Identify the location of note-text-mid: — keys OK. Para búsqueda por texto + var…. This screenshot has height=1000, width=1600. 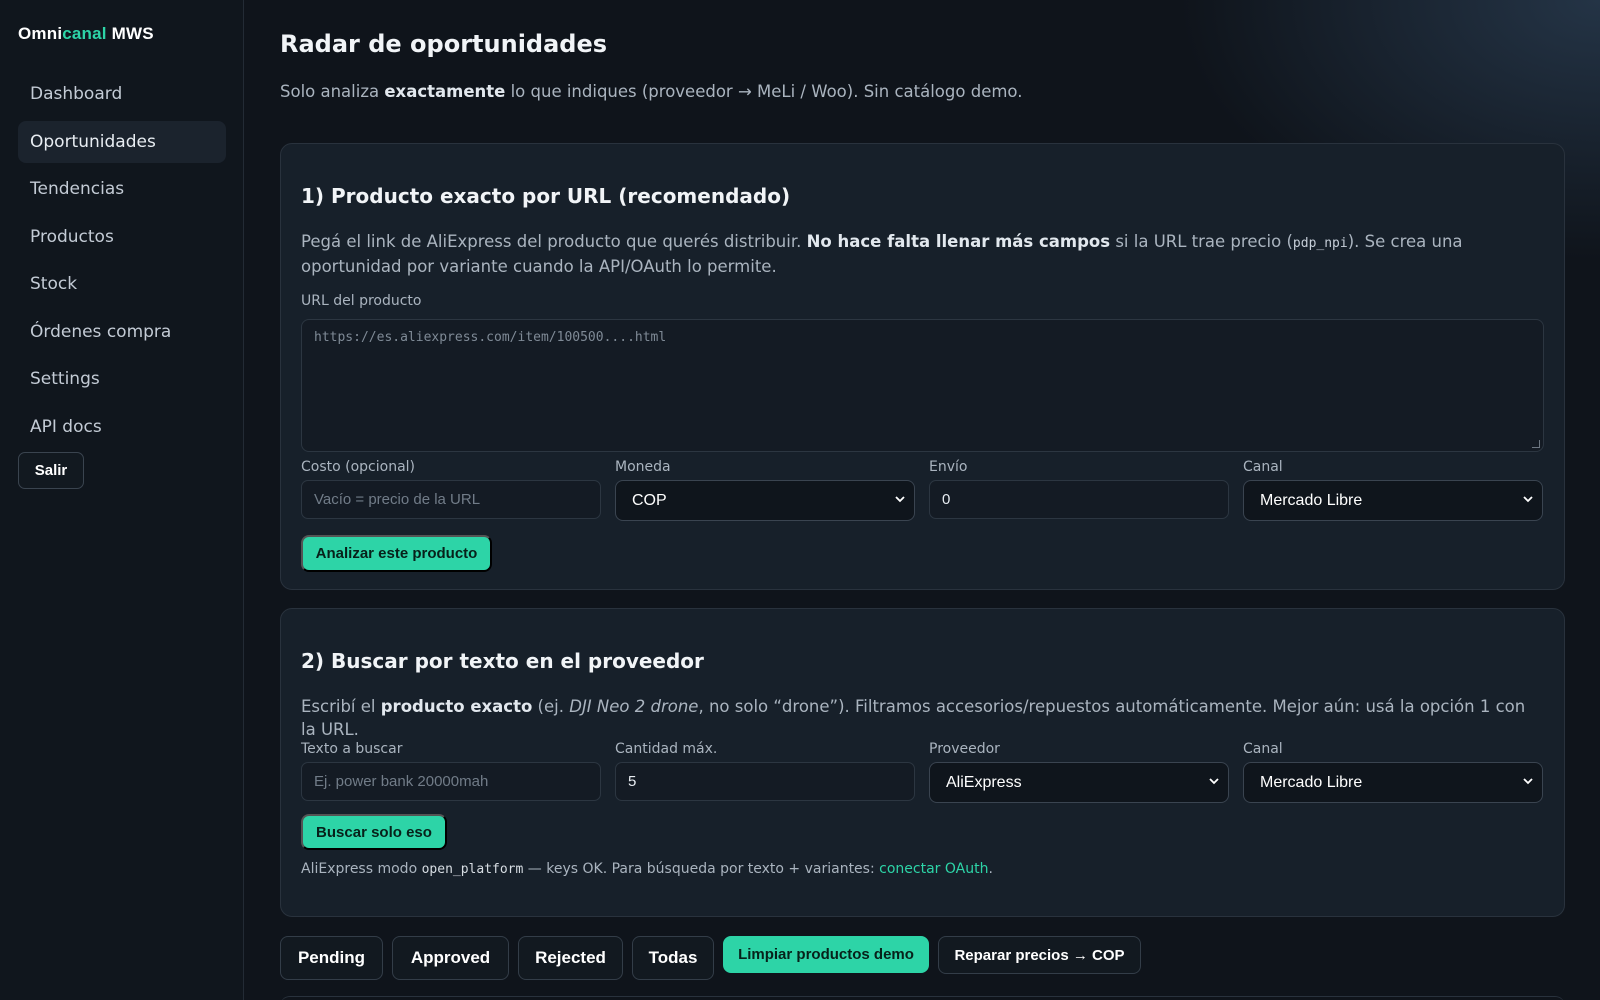
(701, 869).